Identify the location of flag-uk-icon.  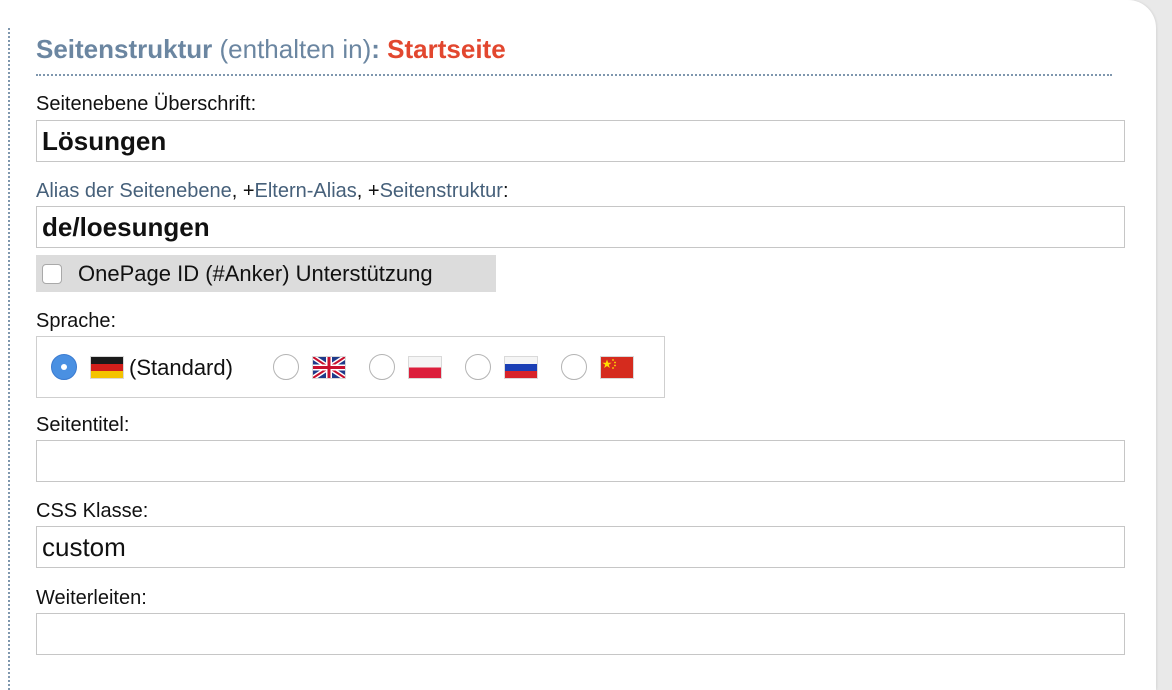
(329, 367).